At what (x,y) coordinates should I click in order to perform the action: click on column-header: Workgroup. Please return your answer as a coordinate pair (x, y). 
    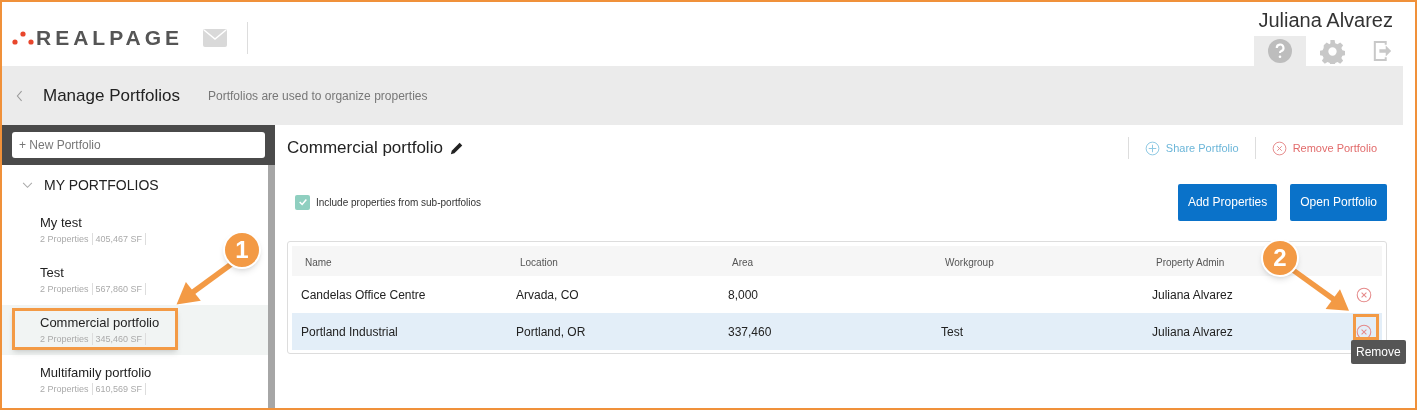
    Looking at the image, I should click on (969, 262).